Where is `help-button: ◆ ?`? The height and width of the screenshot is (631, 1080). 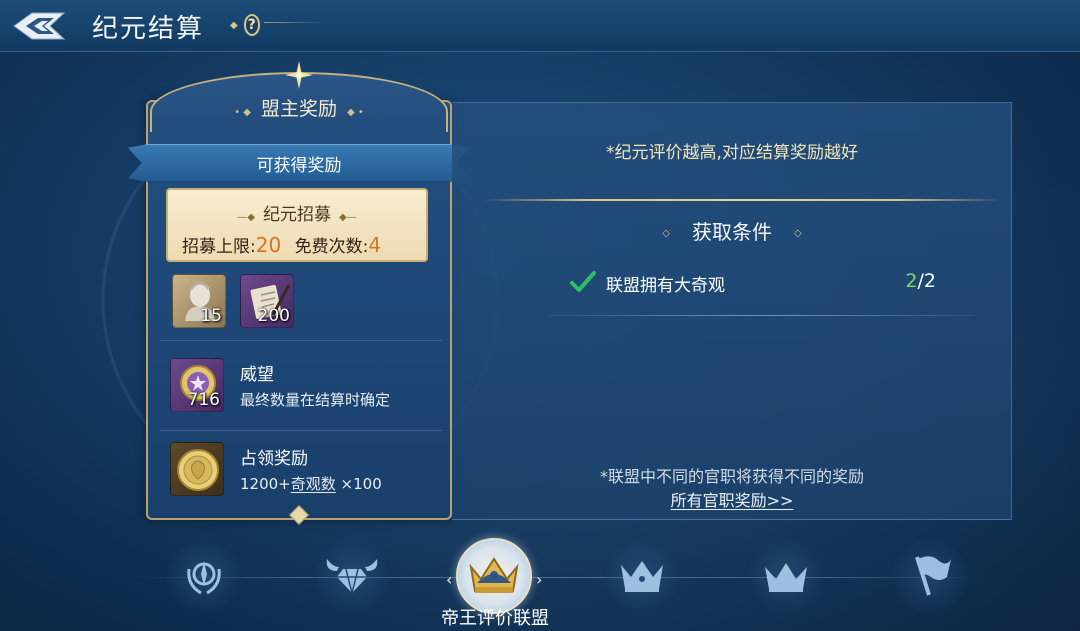
help-button: ◆ ? is located at coordinates (245, 25).